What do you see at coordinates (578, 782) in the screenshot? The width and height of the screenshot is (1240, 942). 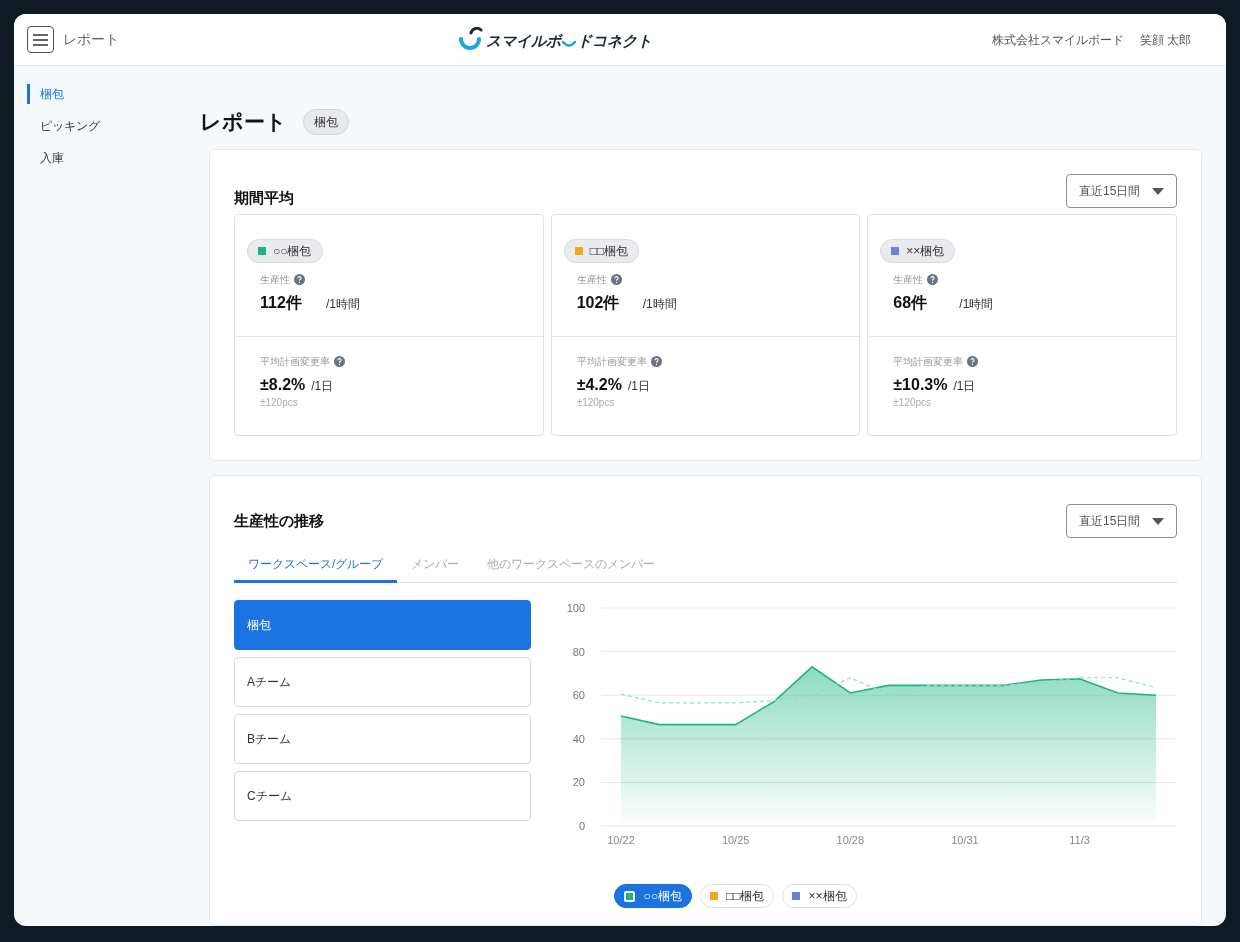 I see `axis-label: 20` at bounding box center [578, 782].